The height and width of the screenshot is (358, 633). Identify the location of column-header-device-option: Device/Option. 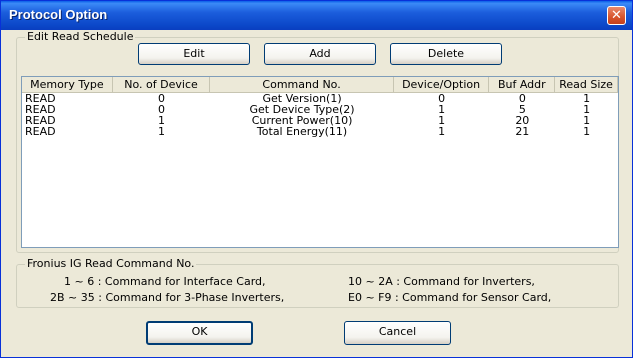
(441, 85).